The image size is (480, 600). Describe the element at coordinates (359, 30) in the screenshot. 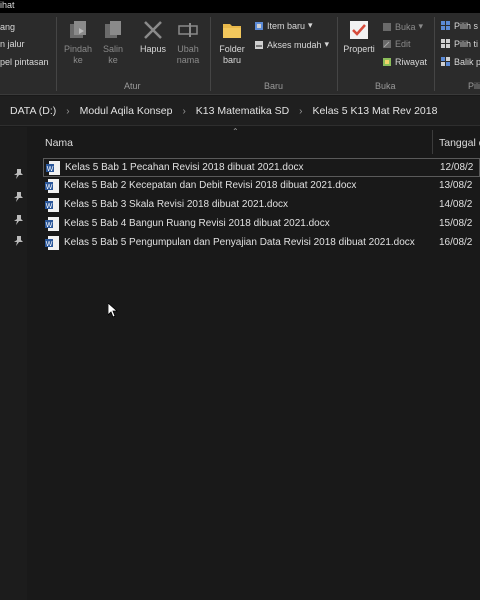

I see `properties-checkmark-icon` at that location.